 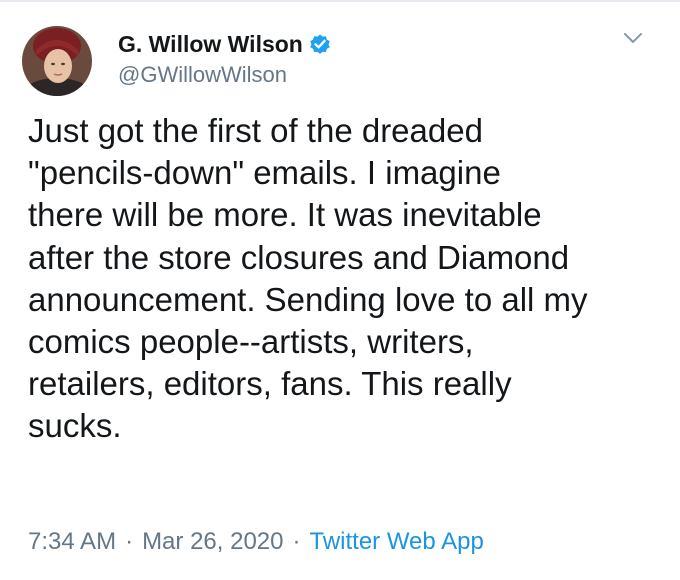 I want to click on tweet-meta: 7:34 AM · Mar 26, 2020 · Twitter Web App, so click(x=256, y=542).